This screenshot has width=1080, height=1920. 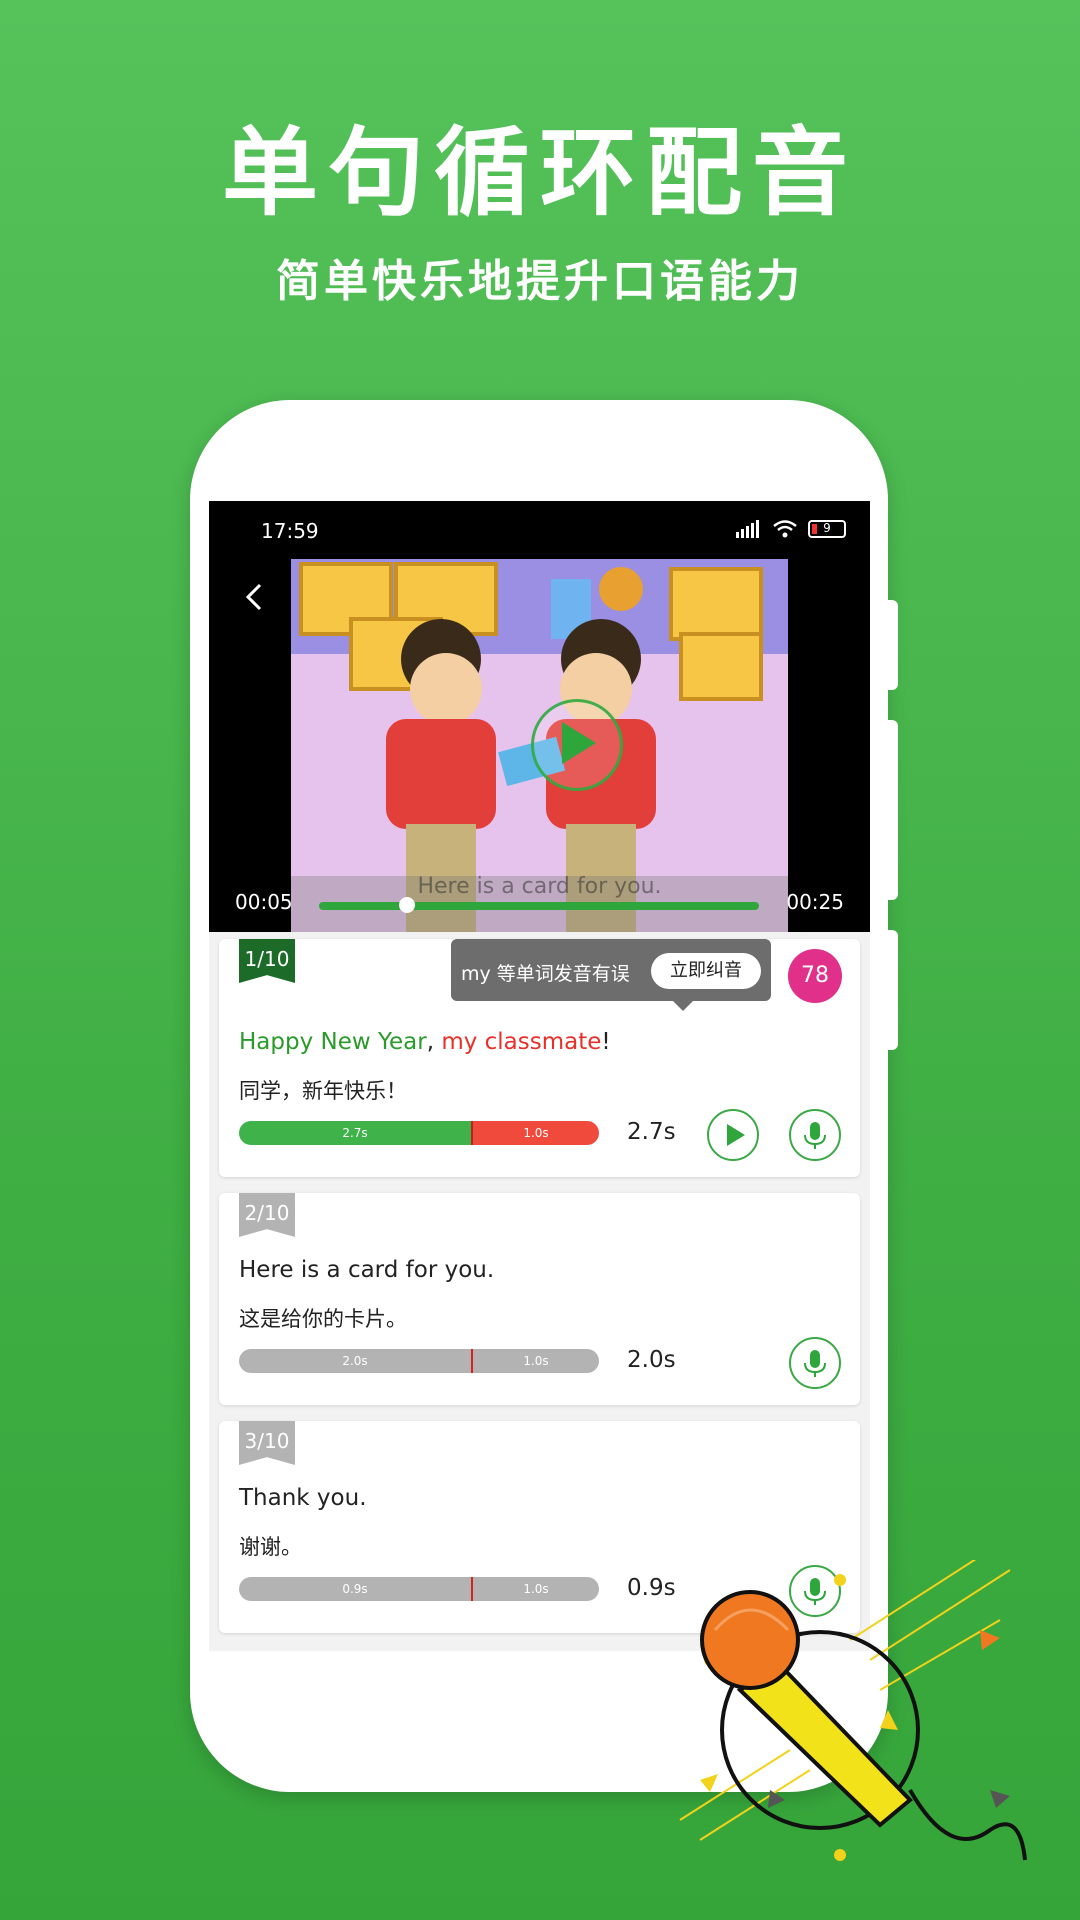 I want to click on user-duration-segment: 0.9s, so click(x=356, y=1589).